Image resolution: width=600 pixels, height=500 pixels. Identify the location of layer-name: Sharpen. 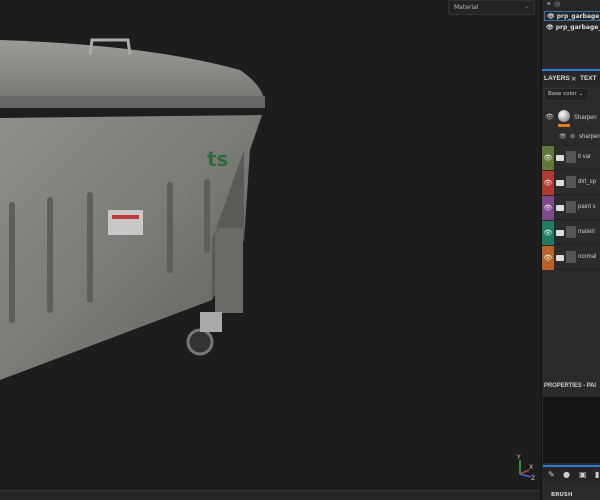
(585, 118).